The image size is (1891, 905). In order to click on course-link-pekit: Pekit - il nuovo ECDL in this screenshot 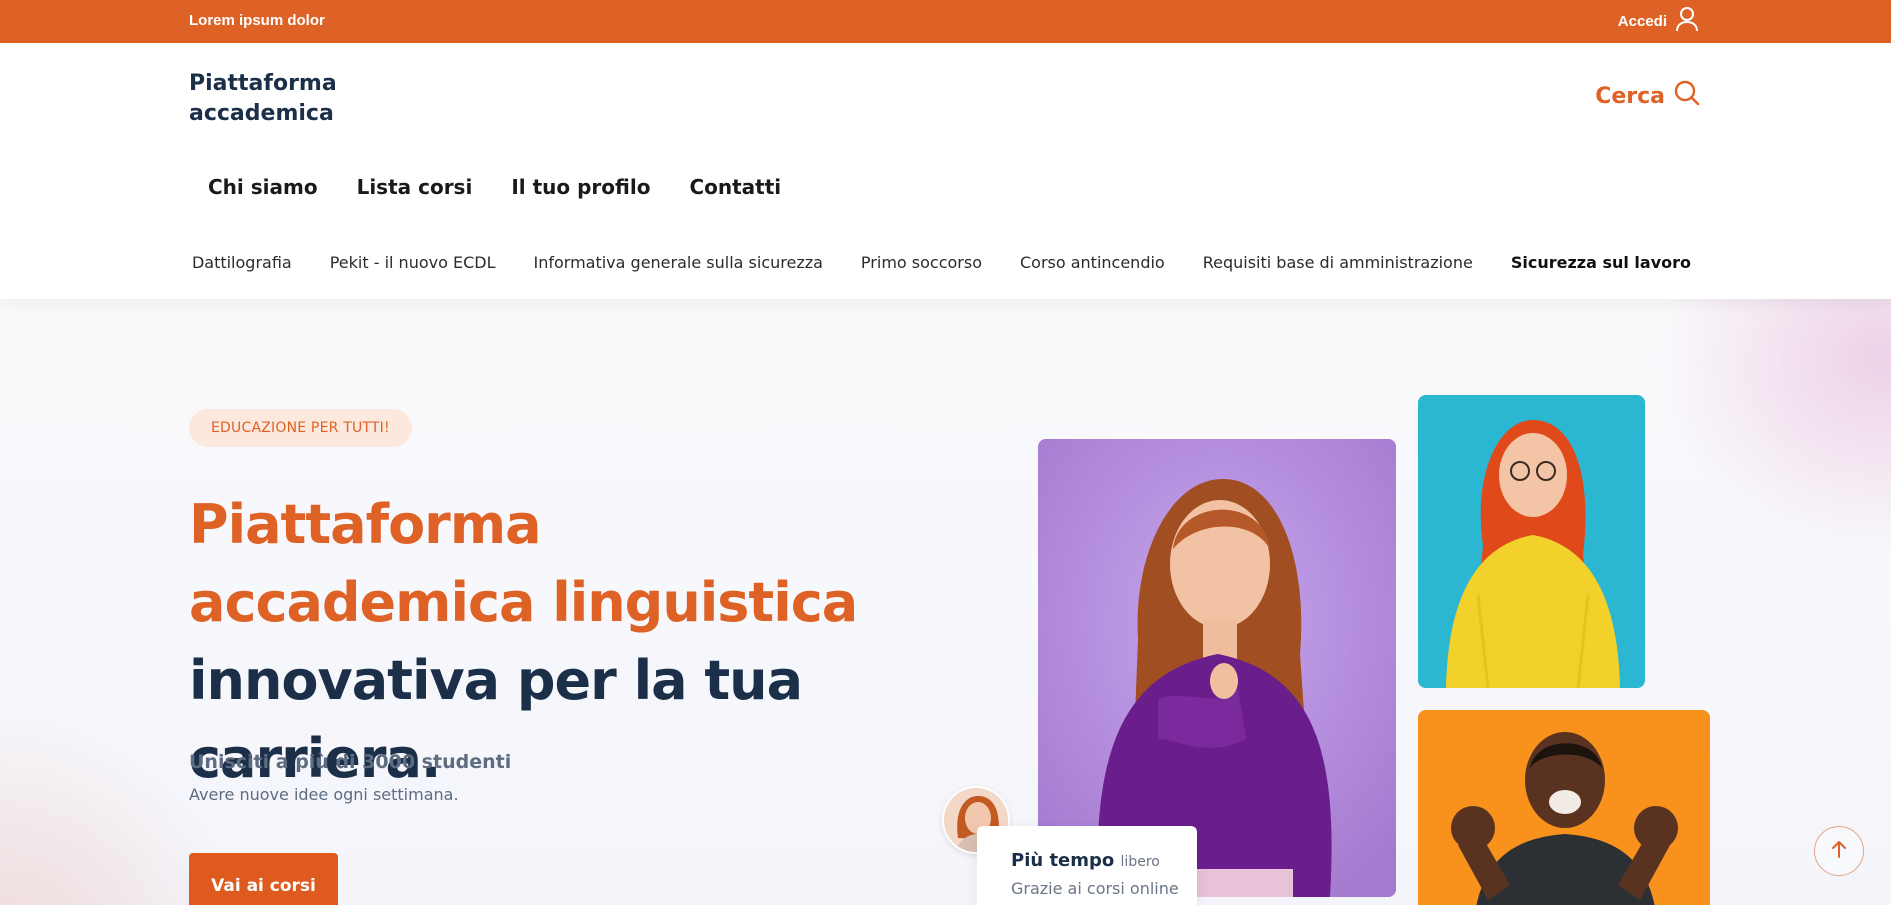, I will do `click(413, 262)`.